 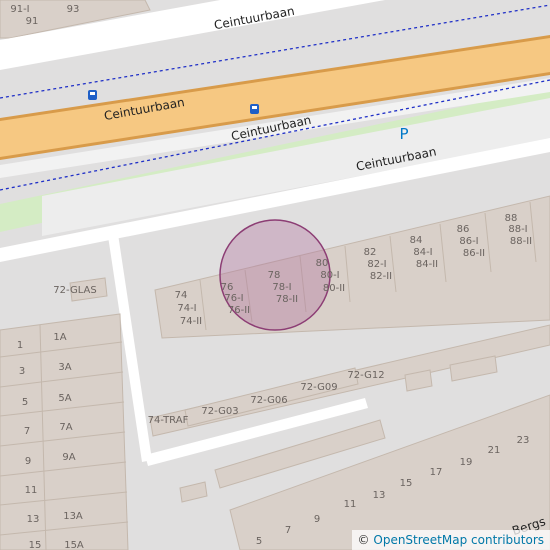 I want to click on house-number-label: 84-II, so click(x=427, y=264).